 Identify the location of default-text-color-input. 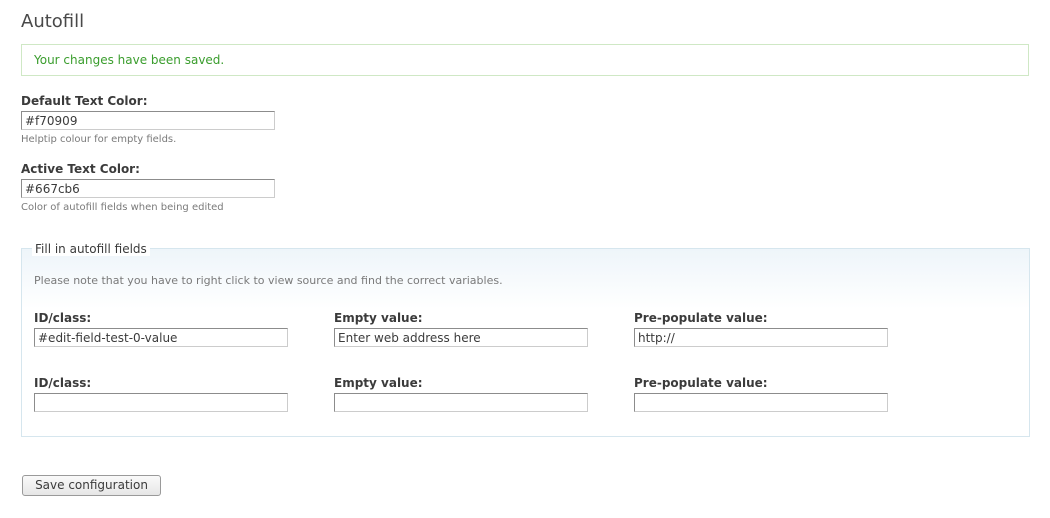
(148, 120).